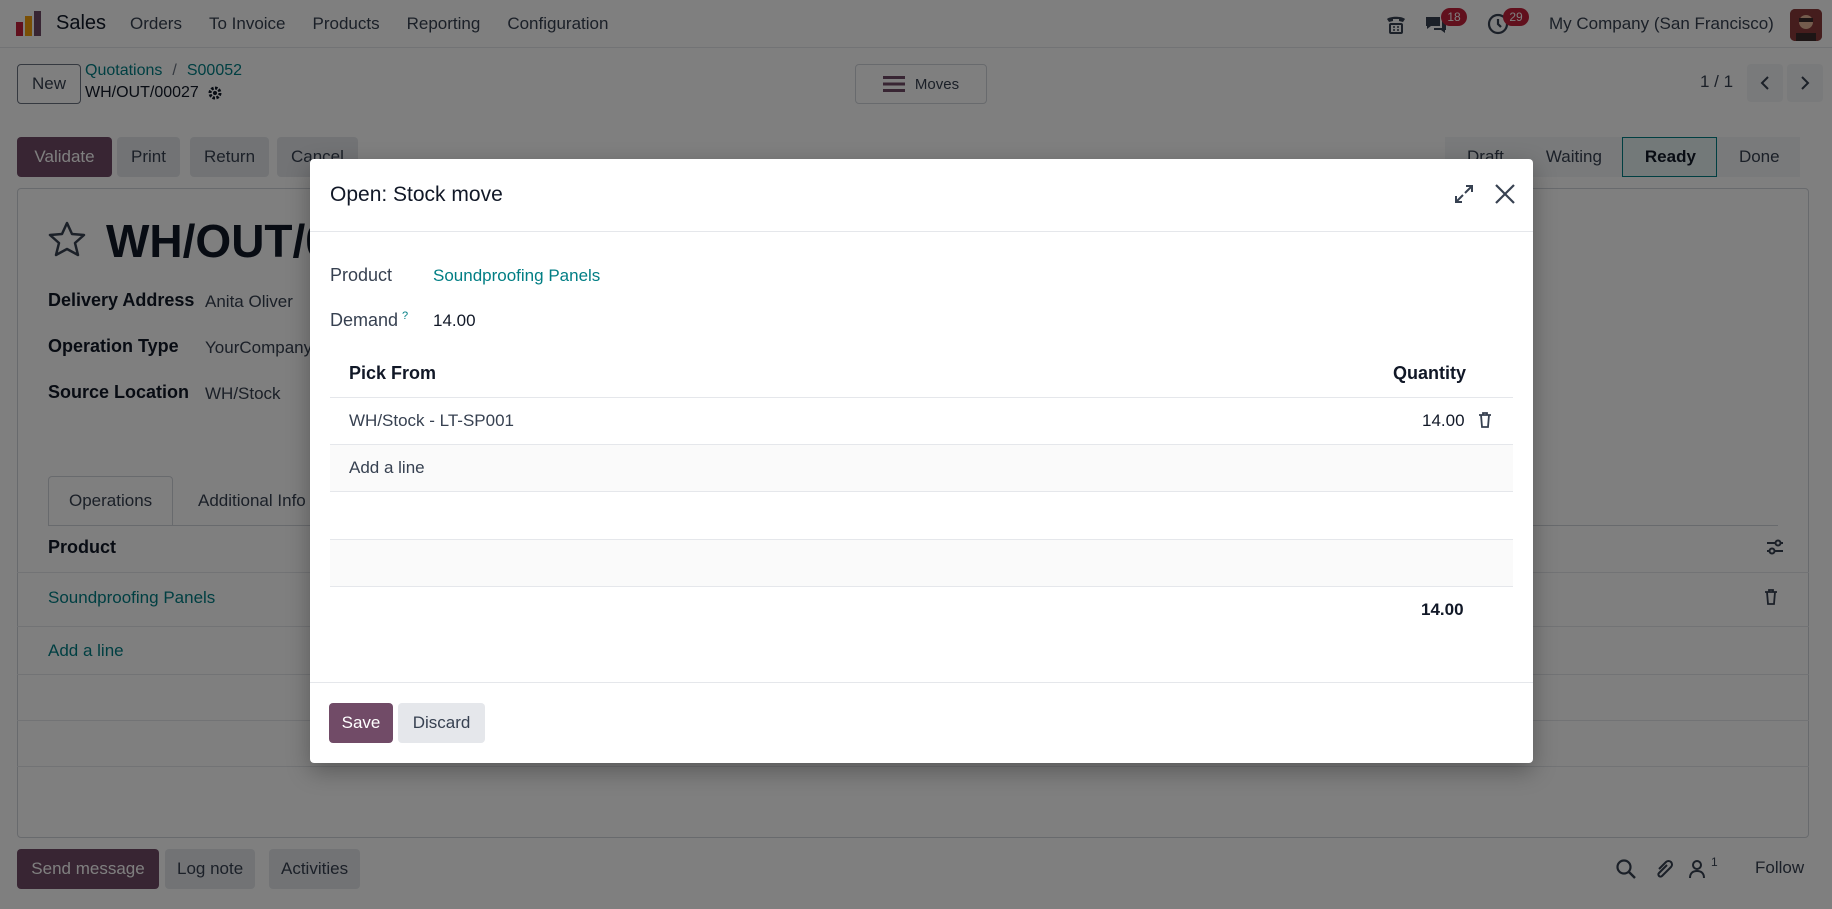  Describe the element at coordinates (1443, 421) in the screenshot. I see `line-quantity: 14.00` at that location.